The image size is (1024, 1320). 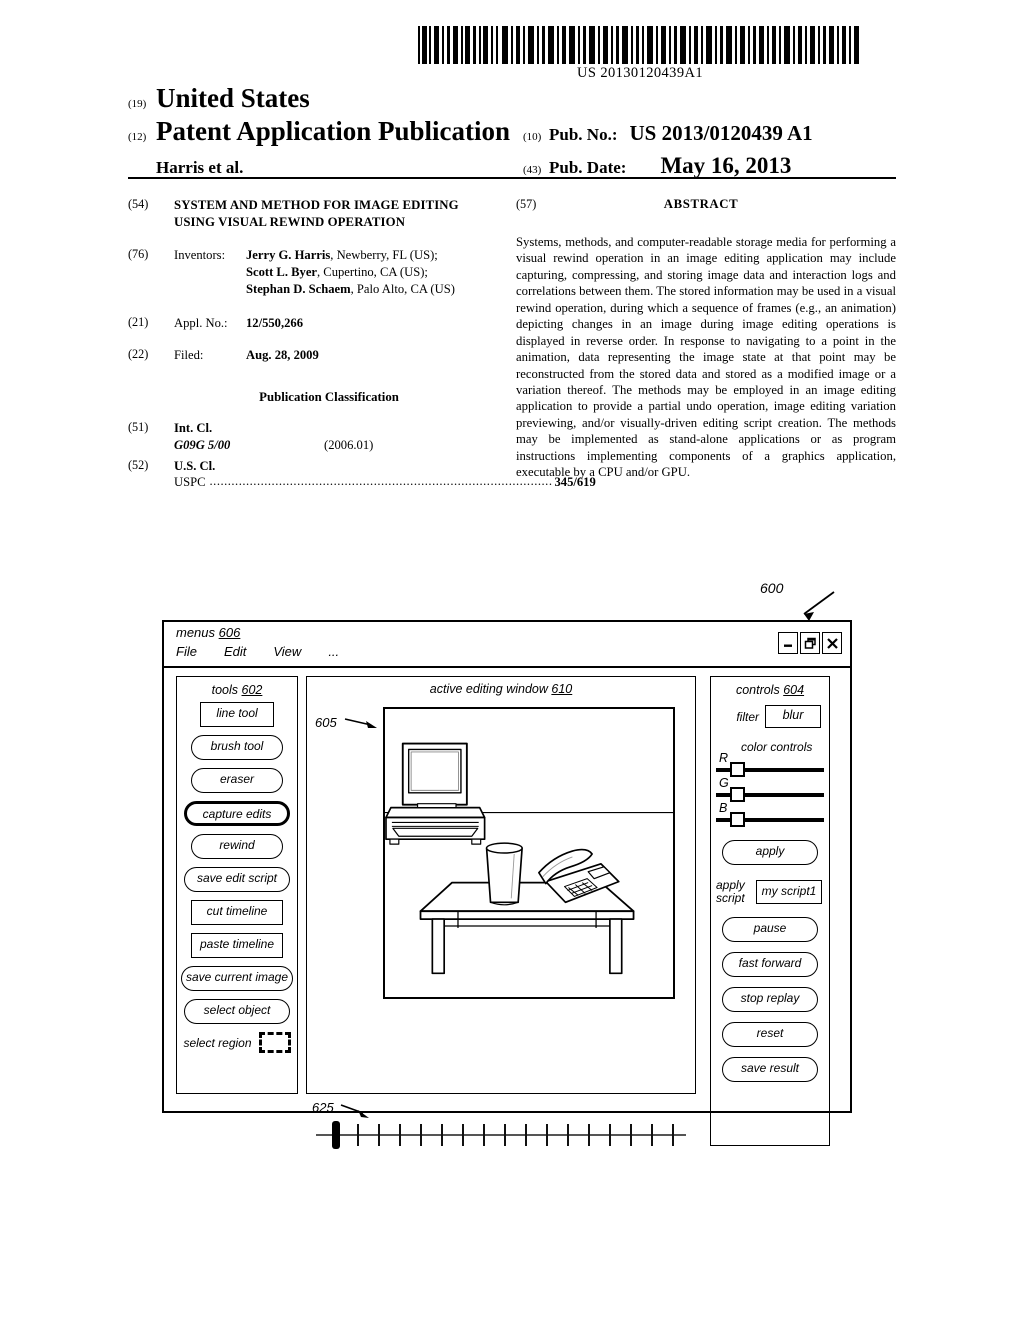 What do you see at coordinates (588, 168) in the screenshot?
I see `pub-date-label: Pub. Date:` at bounding box center [588, 168].